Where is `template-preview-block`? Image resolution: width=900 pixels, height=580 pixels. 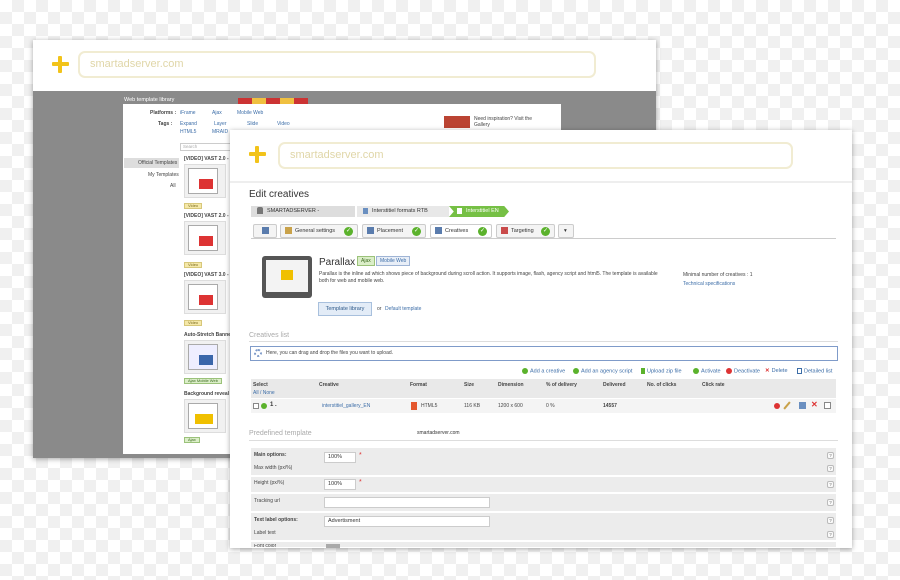
template-preview-block is located at coordinates (287, 275).